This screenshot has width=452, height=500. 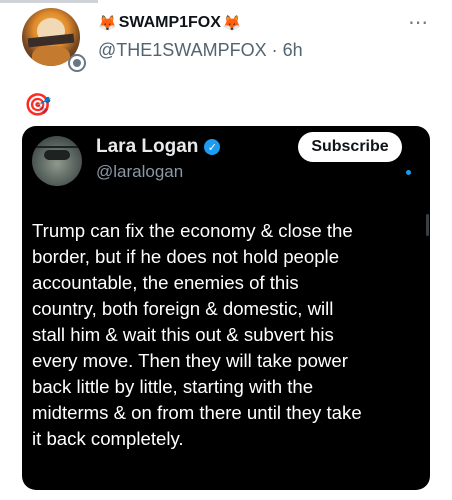 What do you see at coordinates (173, 386) in the screenshot?
I see `text-line: back little by little, starting with the` at bounding box center [173, 386].